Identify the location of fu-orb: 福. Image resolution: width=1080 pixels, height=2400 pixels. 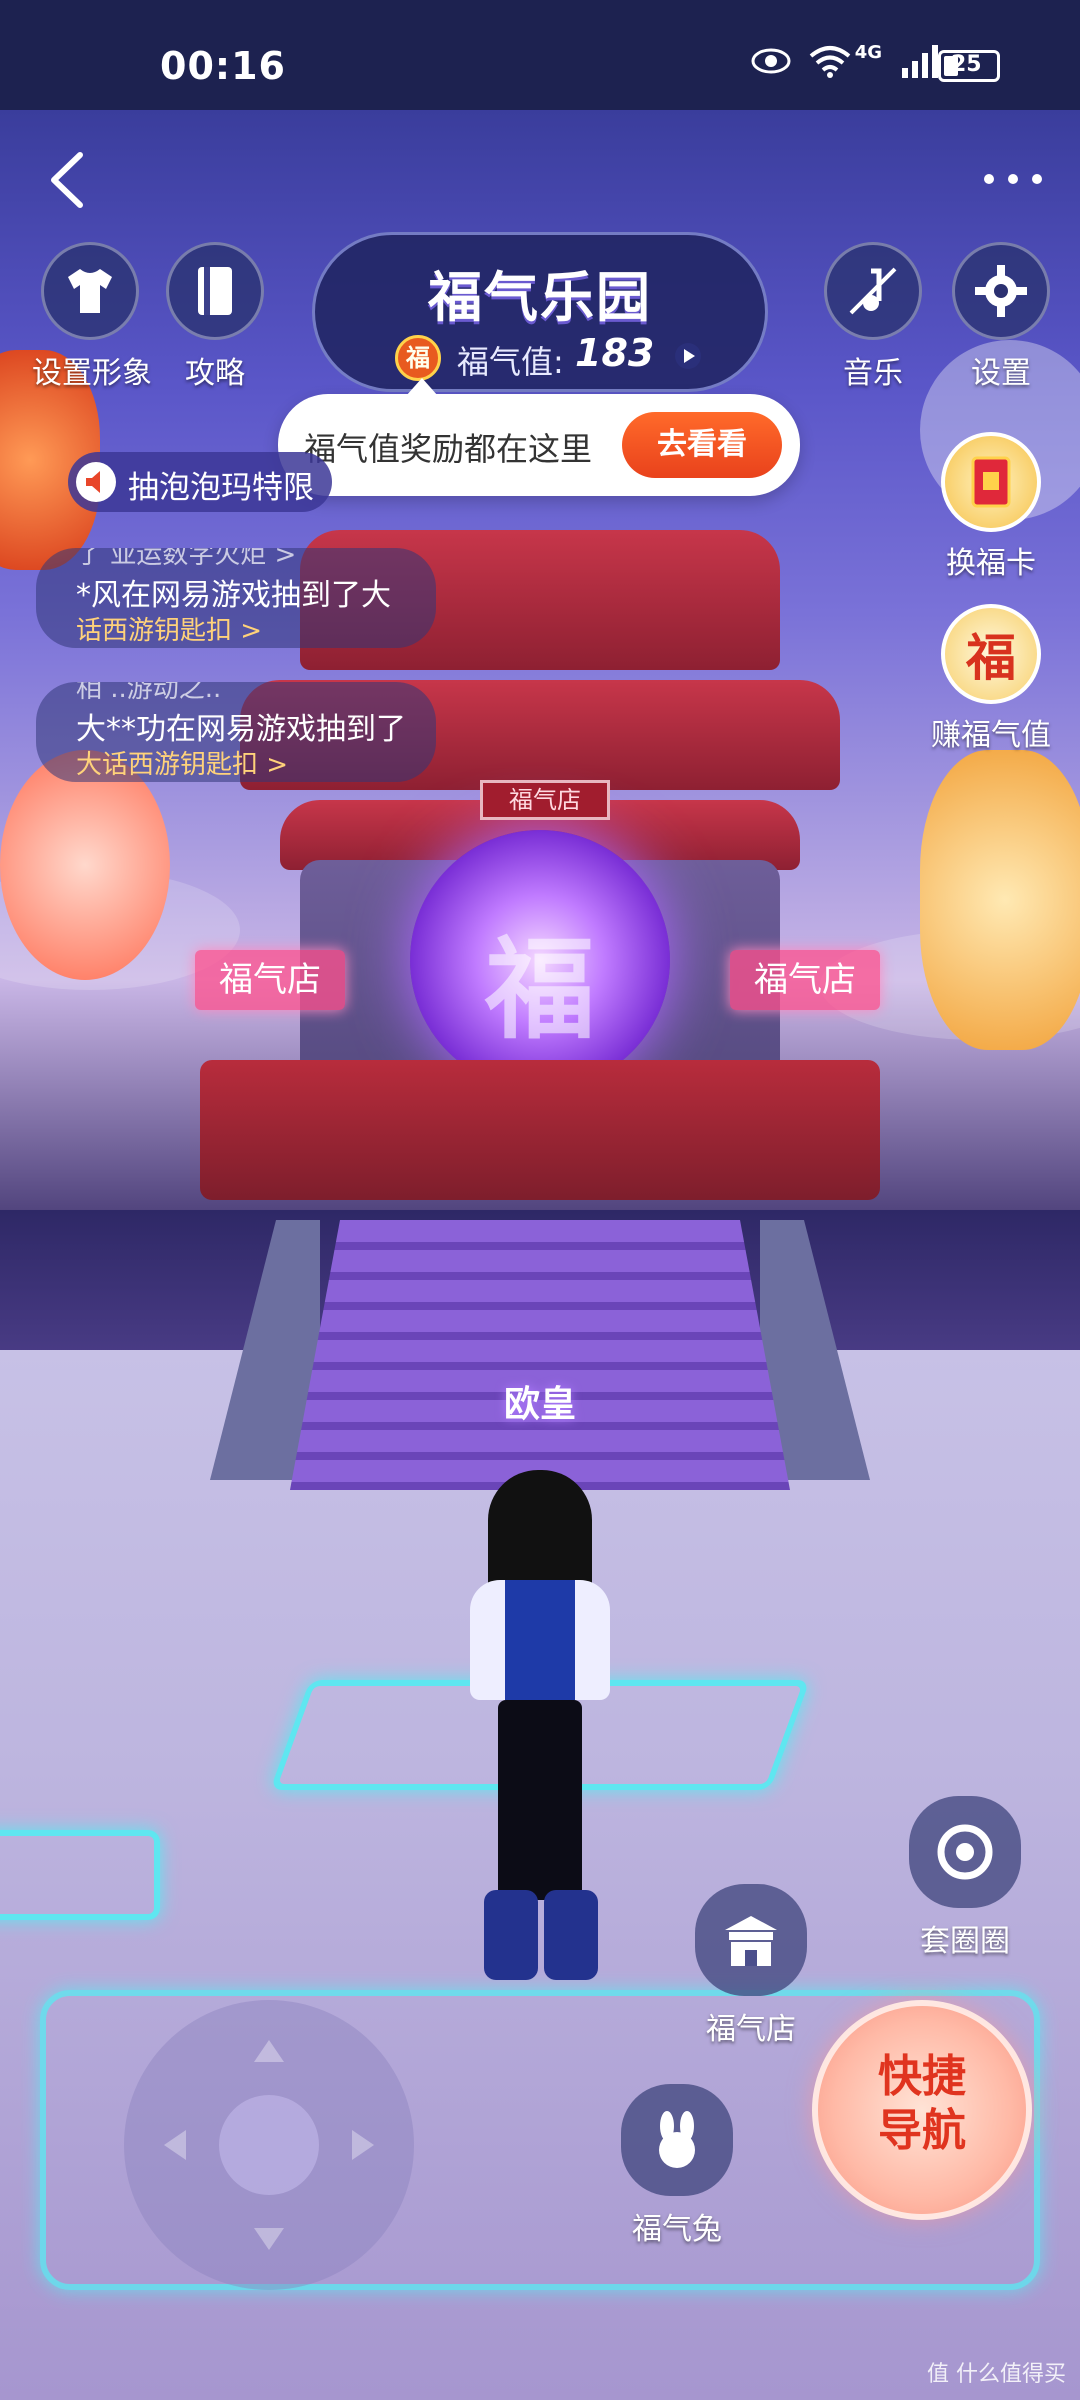
(540, 960).